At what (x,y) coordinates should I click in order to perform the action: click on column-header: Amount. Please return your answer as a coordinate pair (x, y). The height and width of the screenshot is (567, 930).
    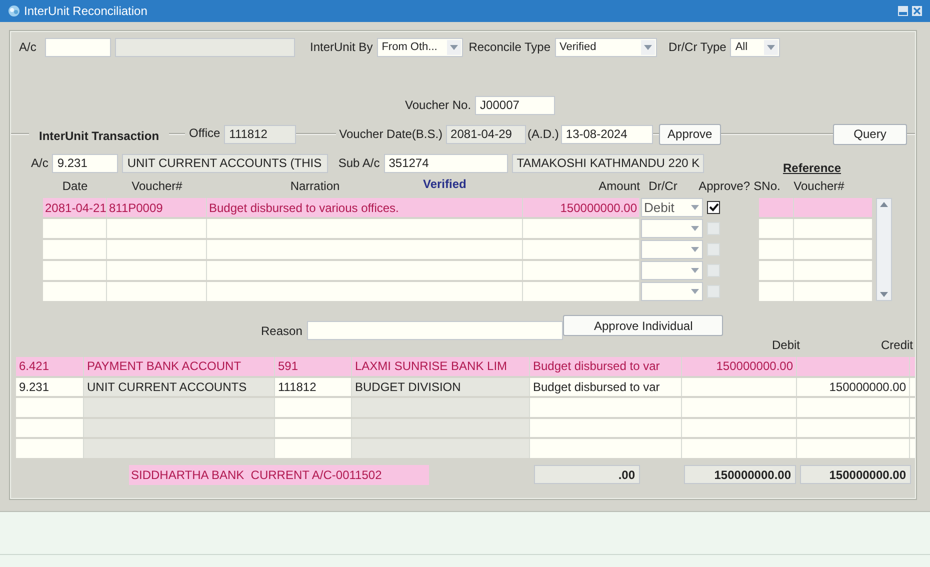
    Looking at the image, I should click on (619, 186).